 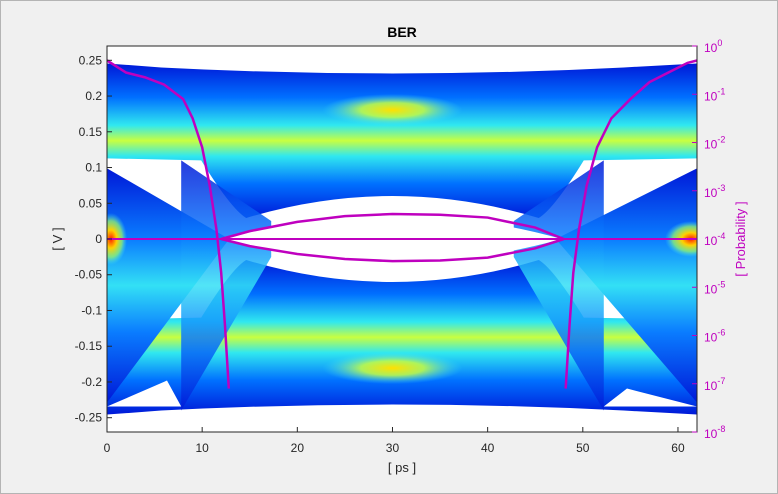 What do you see at coordinates (714, 239) in the screenshot?
I see `y2-tick-label: 10-4` at bounding box center [714, 239].